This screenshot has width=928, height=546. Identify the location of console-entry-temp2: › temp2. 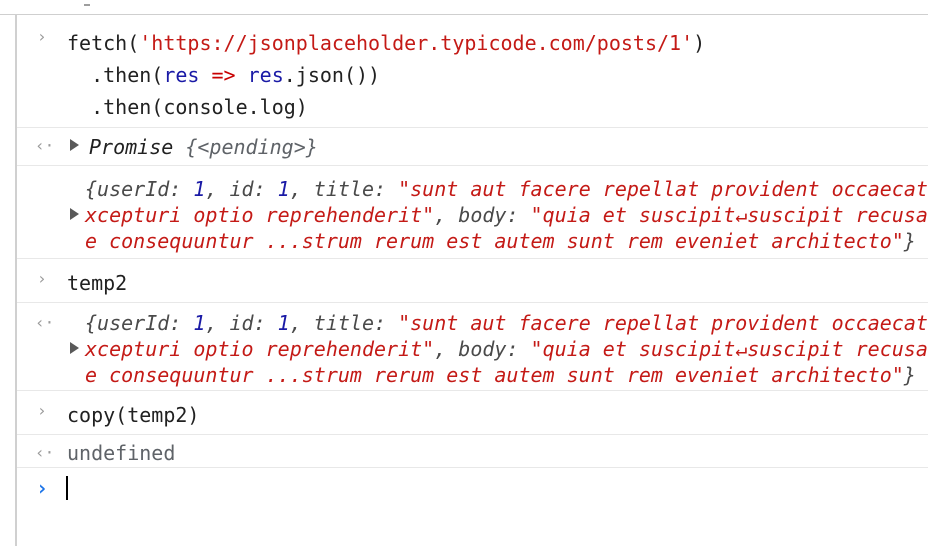
(472, 280).